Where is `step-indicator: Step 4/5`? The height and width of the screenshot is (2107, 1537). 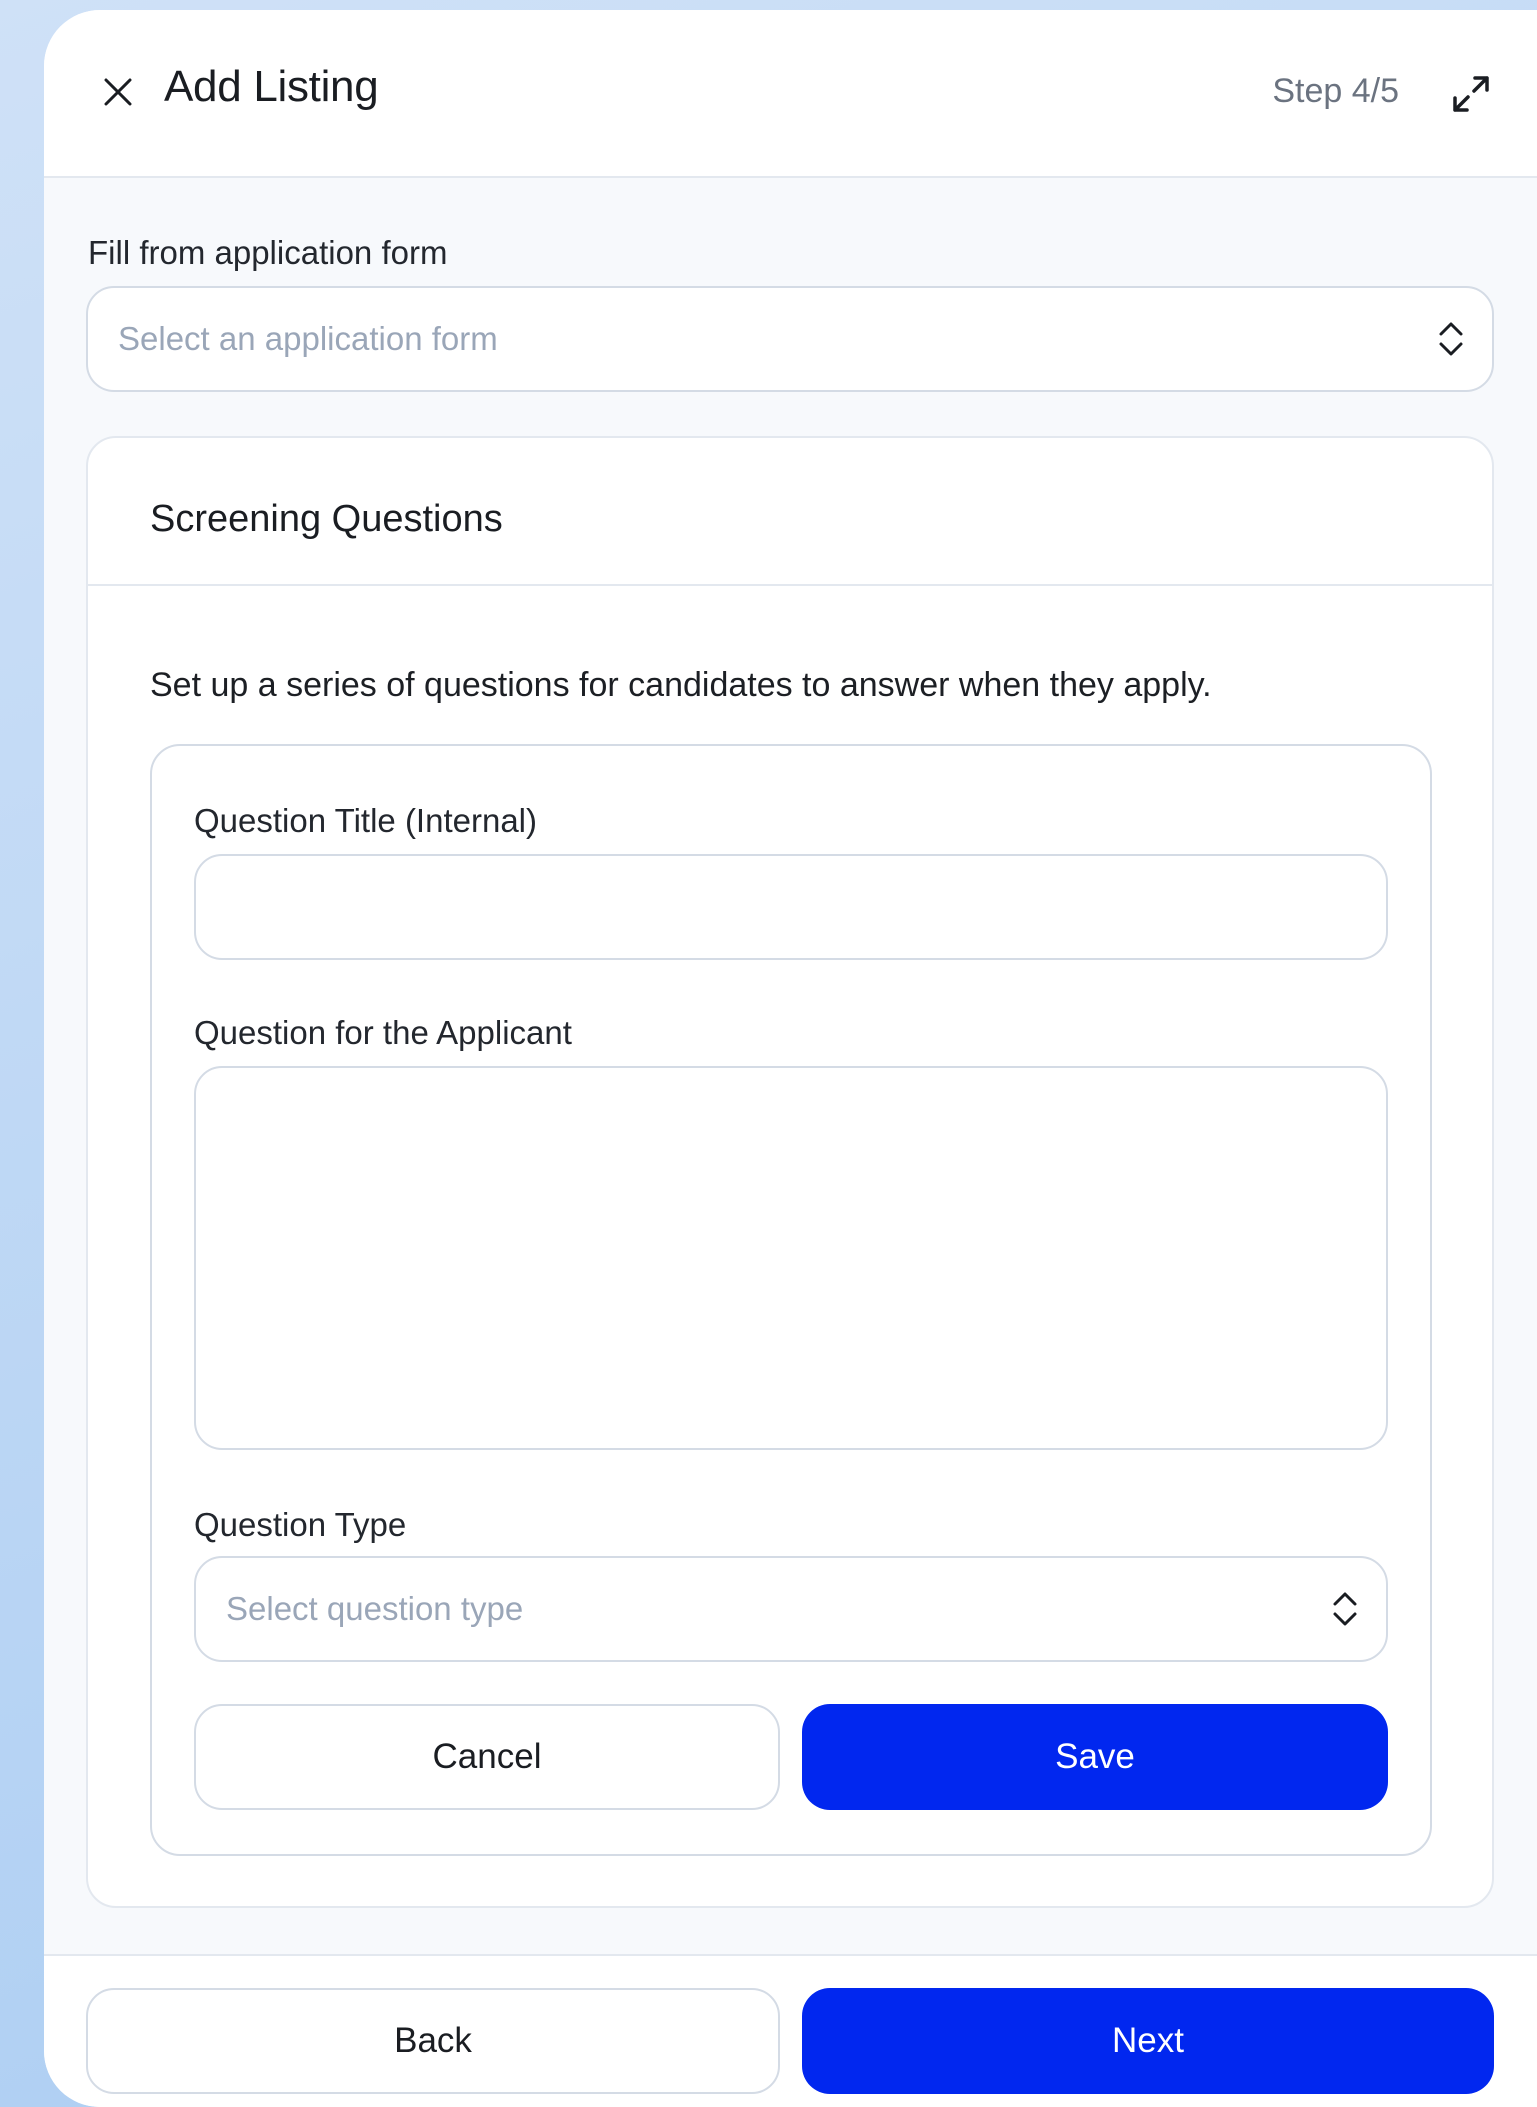
step-indicator: Step 4/5 is located at coordinates (1335, 91).